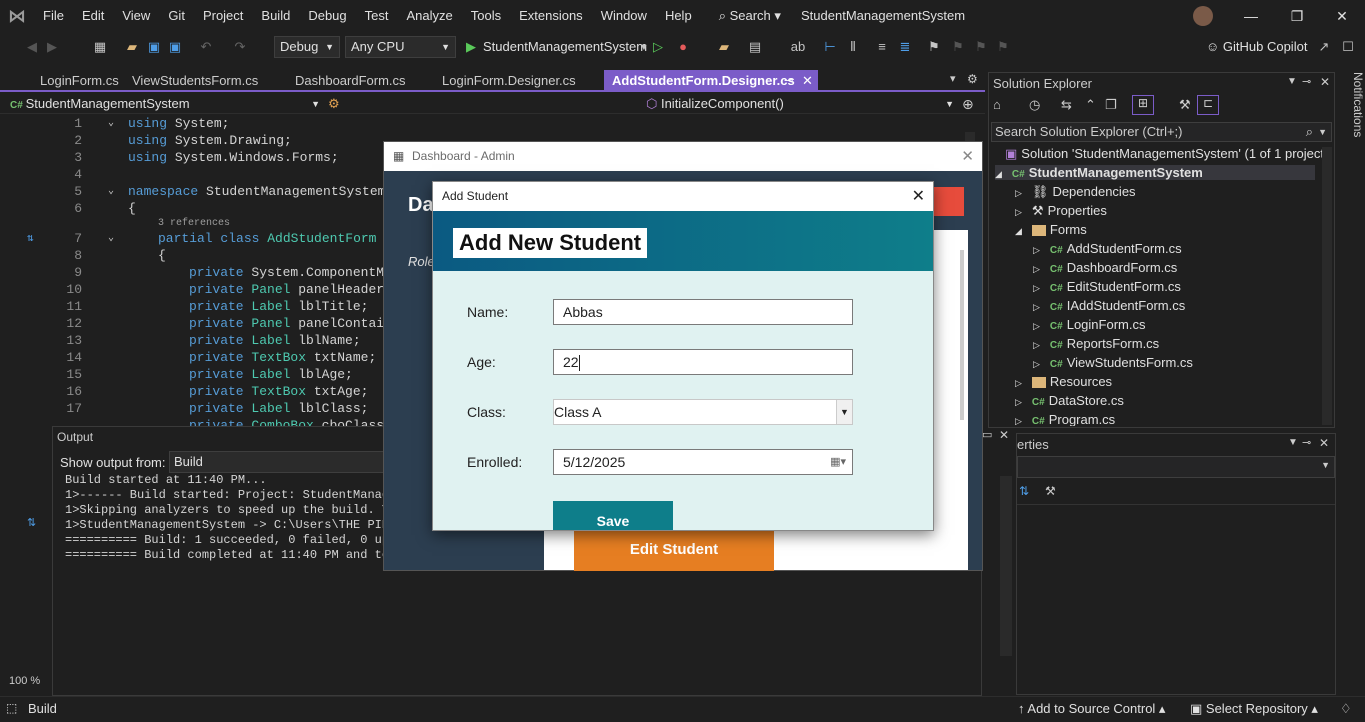 The image size is (1365, 722). Describe the element at coordinates (24, 681) in the screenshot. I see `zoom-level: 100 %` at that location.